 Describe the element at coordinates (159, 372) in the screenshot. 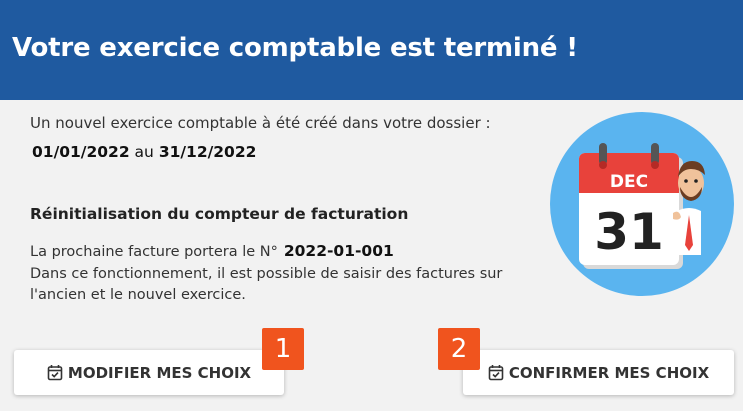

I see `modify-choices-label: MODIFIER MES CHOIX` at that location.